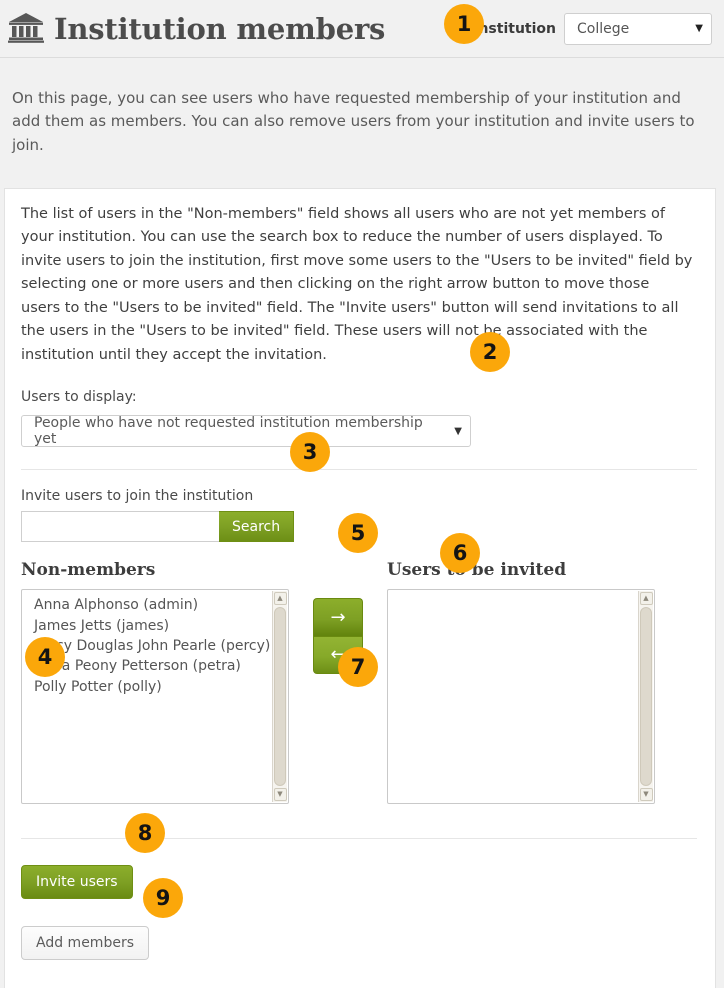 The image size is (724, 988). I want to click on institution-selector-group: Institution College ▼, so click(572, 28).